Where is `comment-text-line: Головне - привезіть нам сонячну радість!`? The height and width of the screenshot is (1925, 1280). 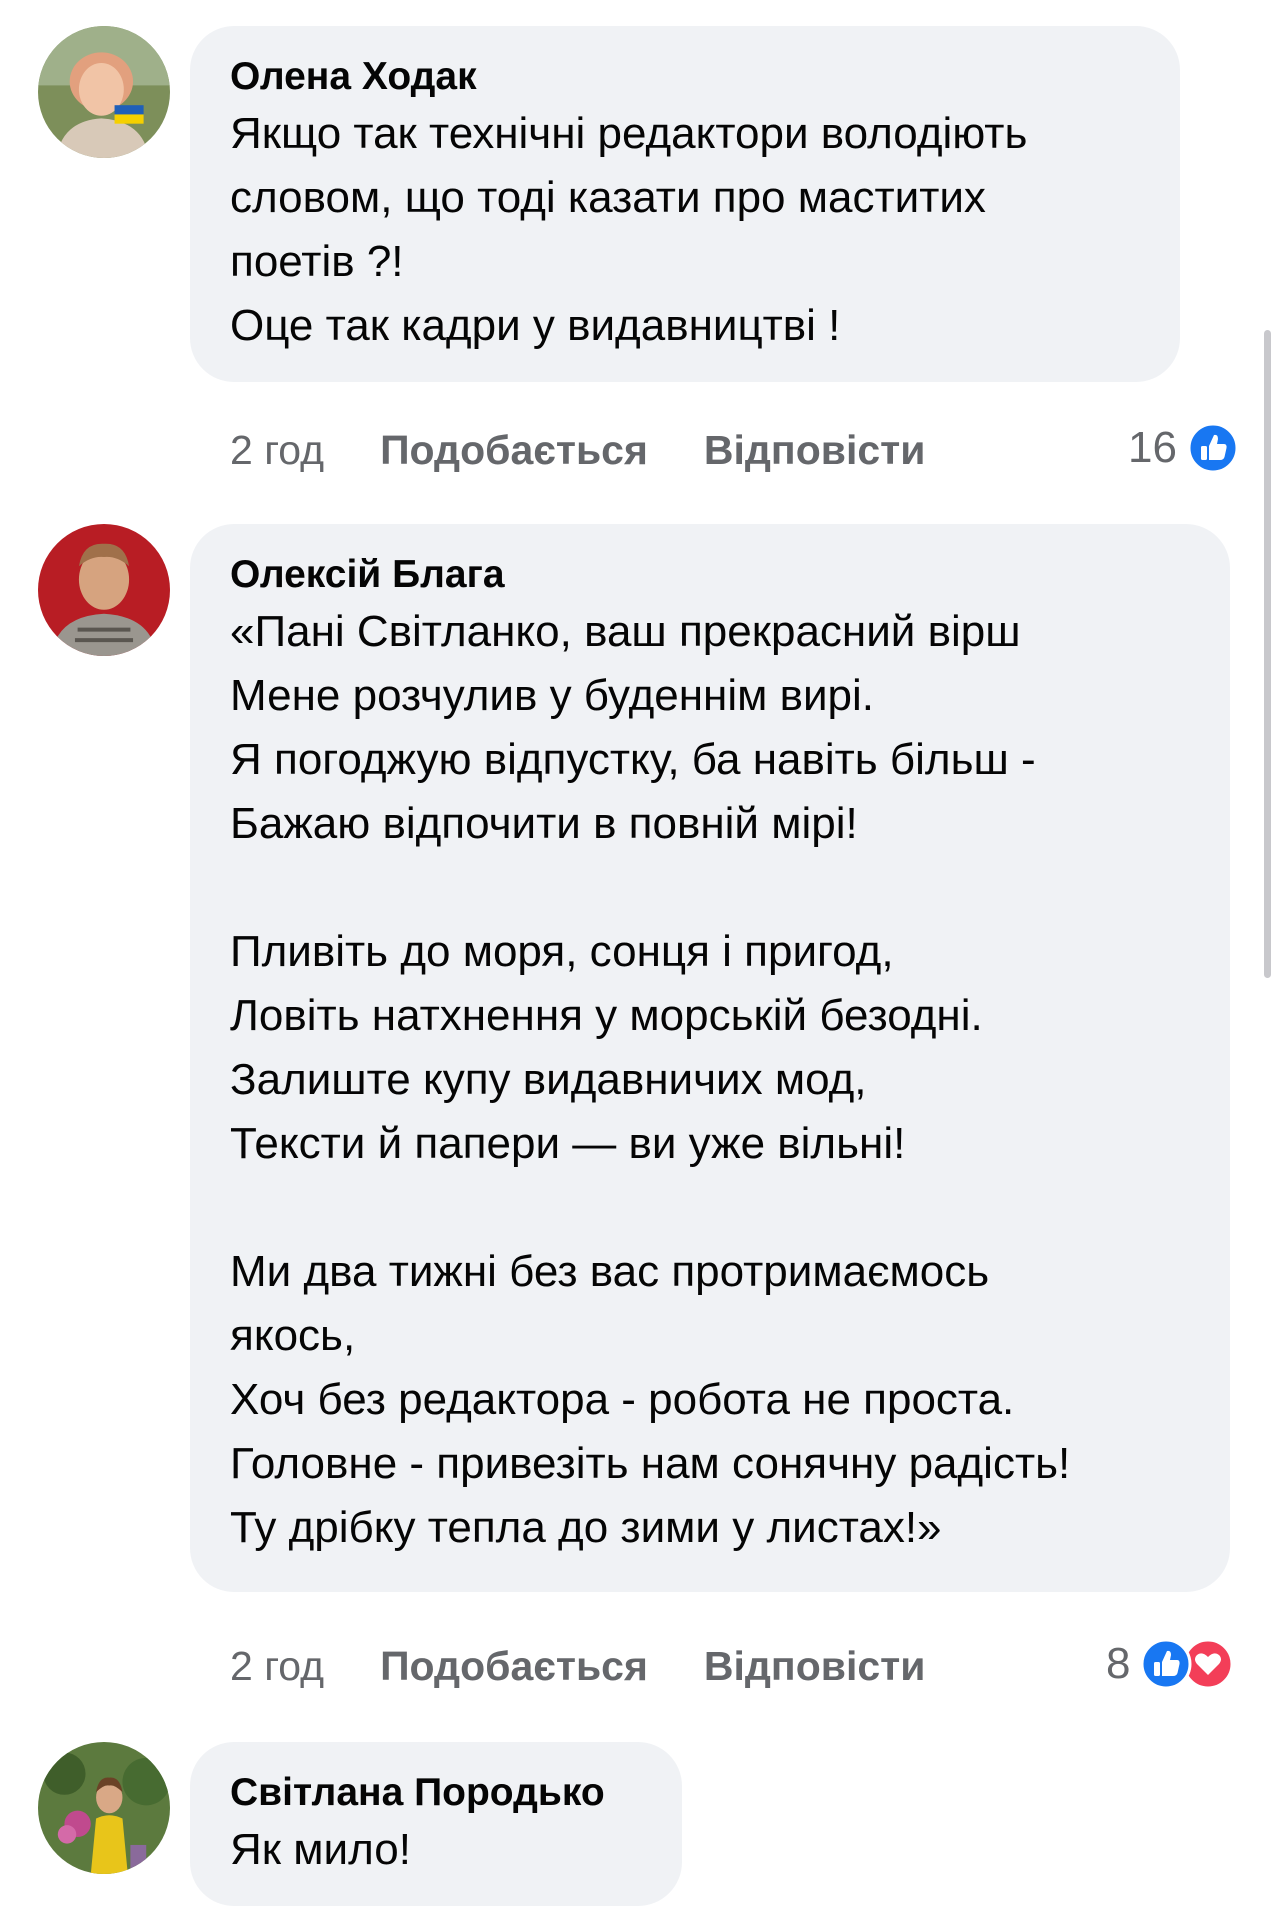
comment-text-line: Головне - привезіть нам сонячну радість! is located at coordinates (650, 1463).